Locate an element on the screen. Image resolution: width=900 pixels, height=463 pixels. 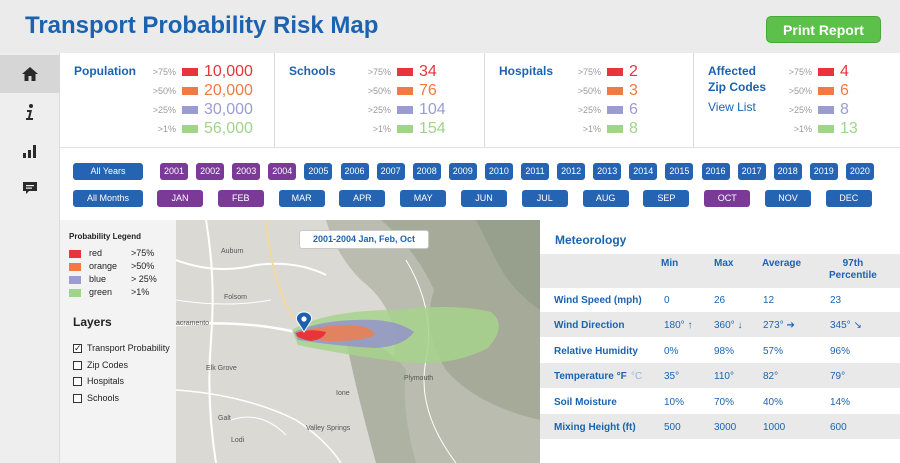
population-title: Population is located at coordinates (105, 71).